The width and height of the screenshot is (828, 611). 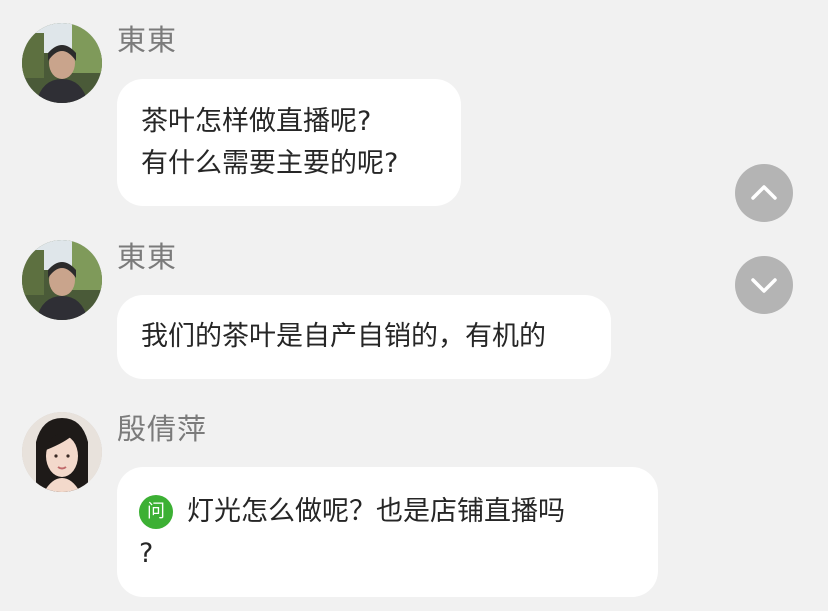 I want to click on message-text: 茶叶怎样做直播呢?, so click(x=256, y=121).